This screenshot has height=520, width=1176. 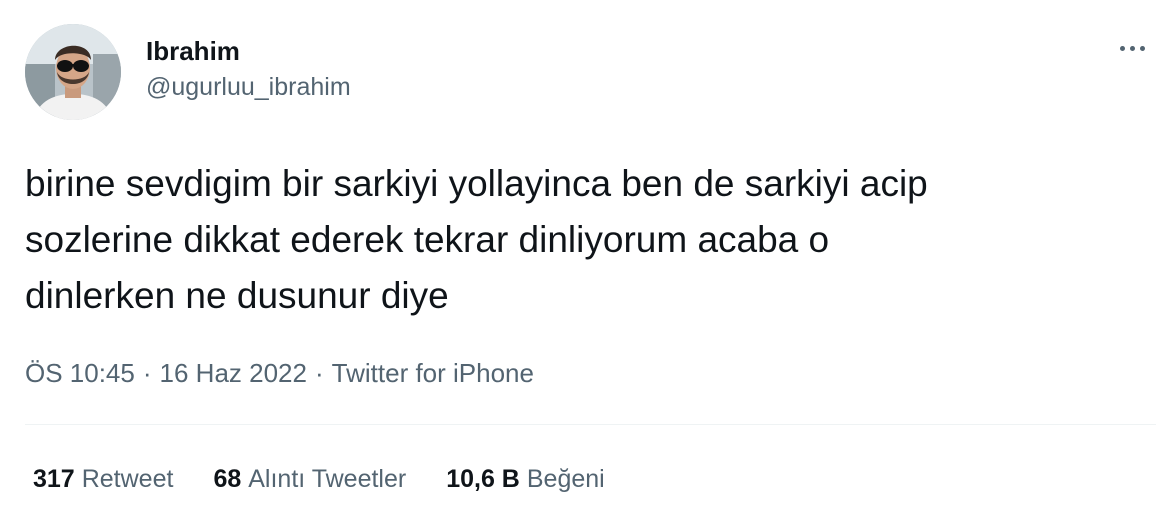 I want to click on tweet-meta: ÖS 10:45 · 16 Haz 2022 · Twitter for iPhone, so click(x=279, y=373).